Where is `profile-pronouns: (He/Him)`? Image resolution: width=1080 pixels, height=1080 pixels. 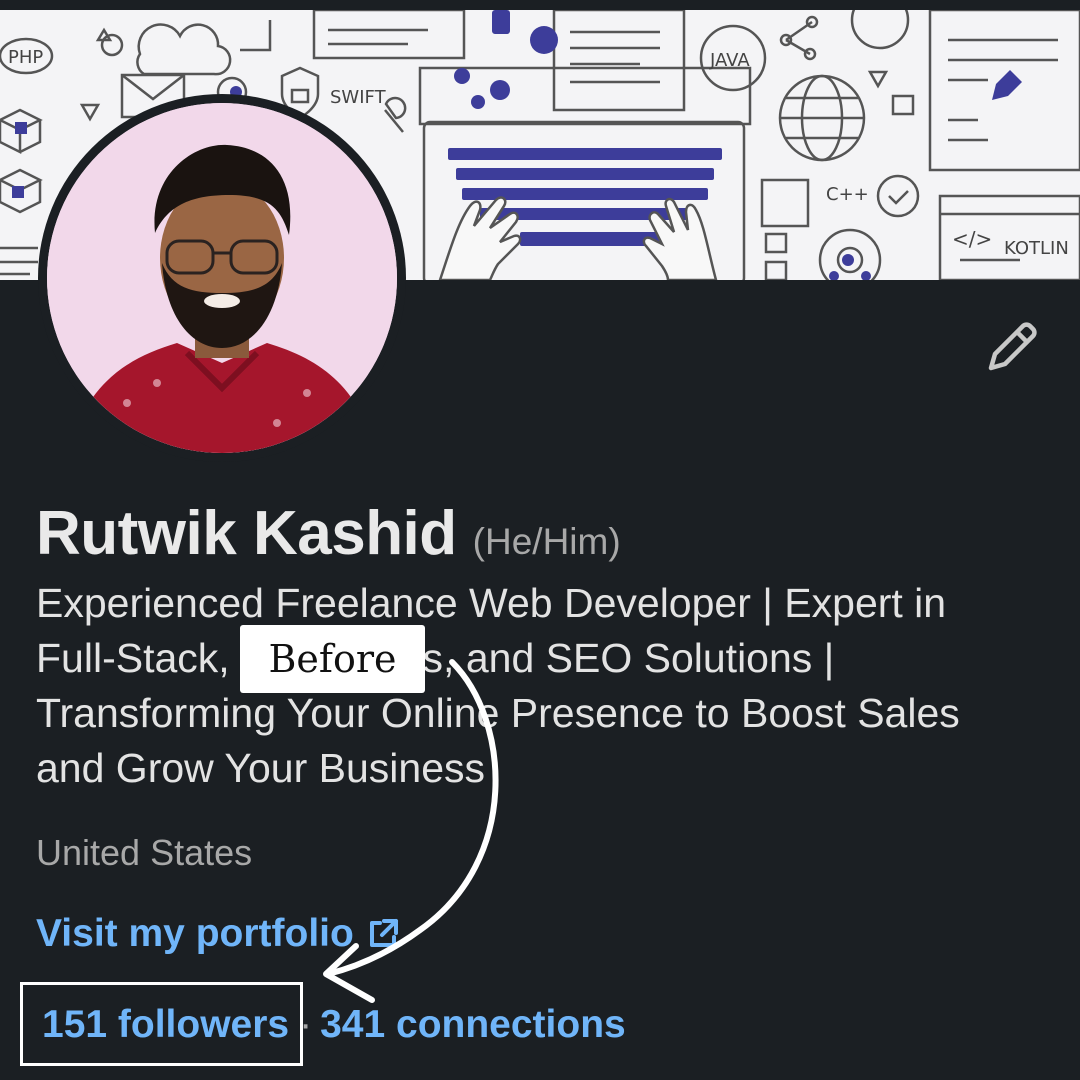
profile-pronouns: (He/Him) is located at coordinates (546, 541).